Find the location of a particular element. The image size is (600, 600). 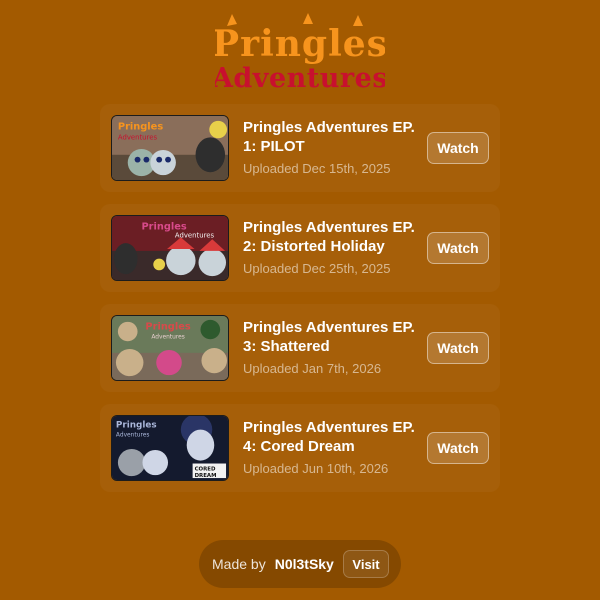

episode-upload-date: Uploaded Jun 10th, 2026 is located at coordinates (316, 468).